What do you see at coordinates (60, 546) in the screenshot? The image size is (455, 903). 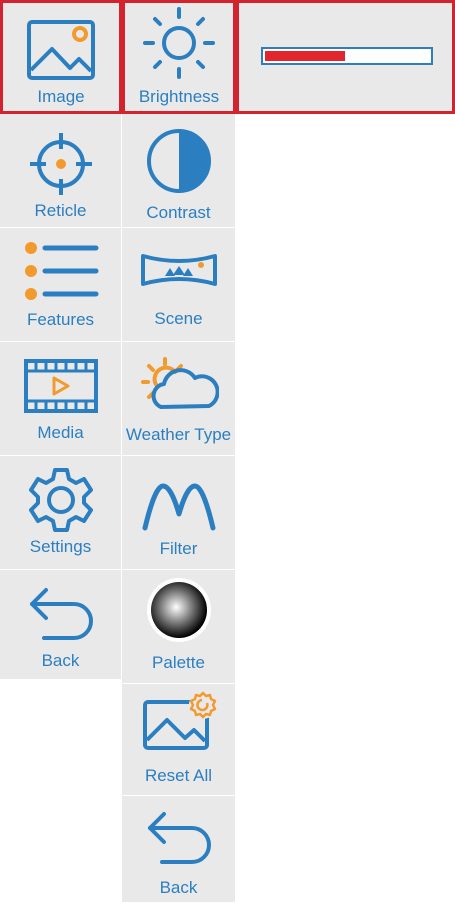 I see `settings-label: Settings` at bounding box center [60, 546].